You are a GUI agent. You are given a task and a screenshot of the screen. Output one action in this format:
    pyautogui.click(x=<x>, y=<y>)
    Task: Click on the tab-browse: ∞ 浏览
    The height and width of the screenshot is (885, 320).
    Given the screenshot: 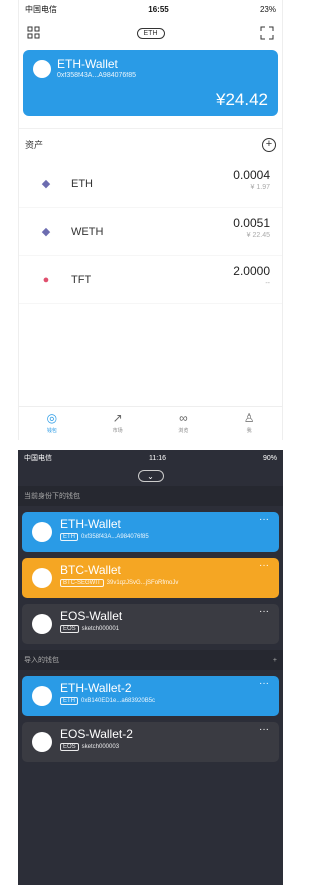 What is the action you would take?
    pyautogui.click(x=184, y=423)
    